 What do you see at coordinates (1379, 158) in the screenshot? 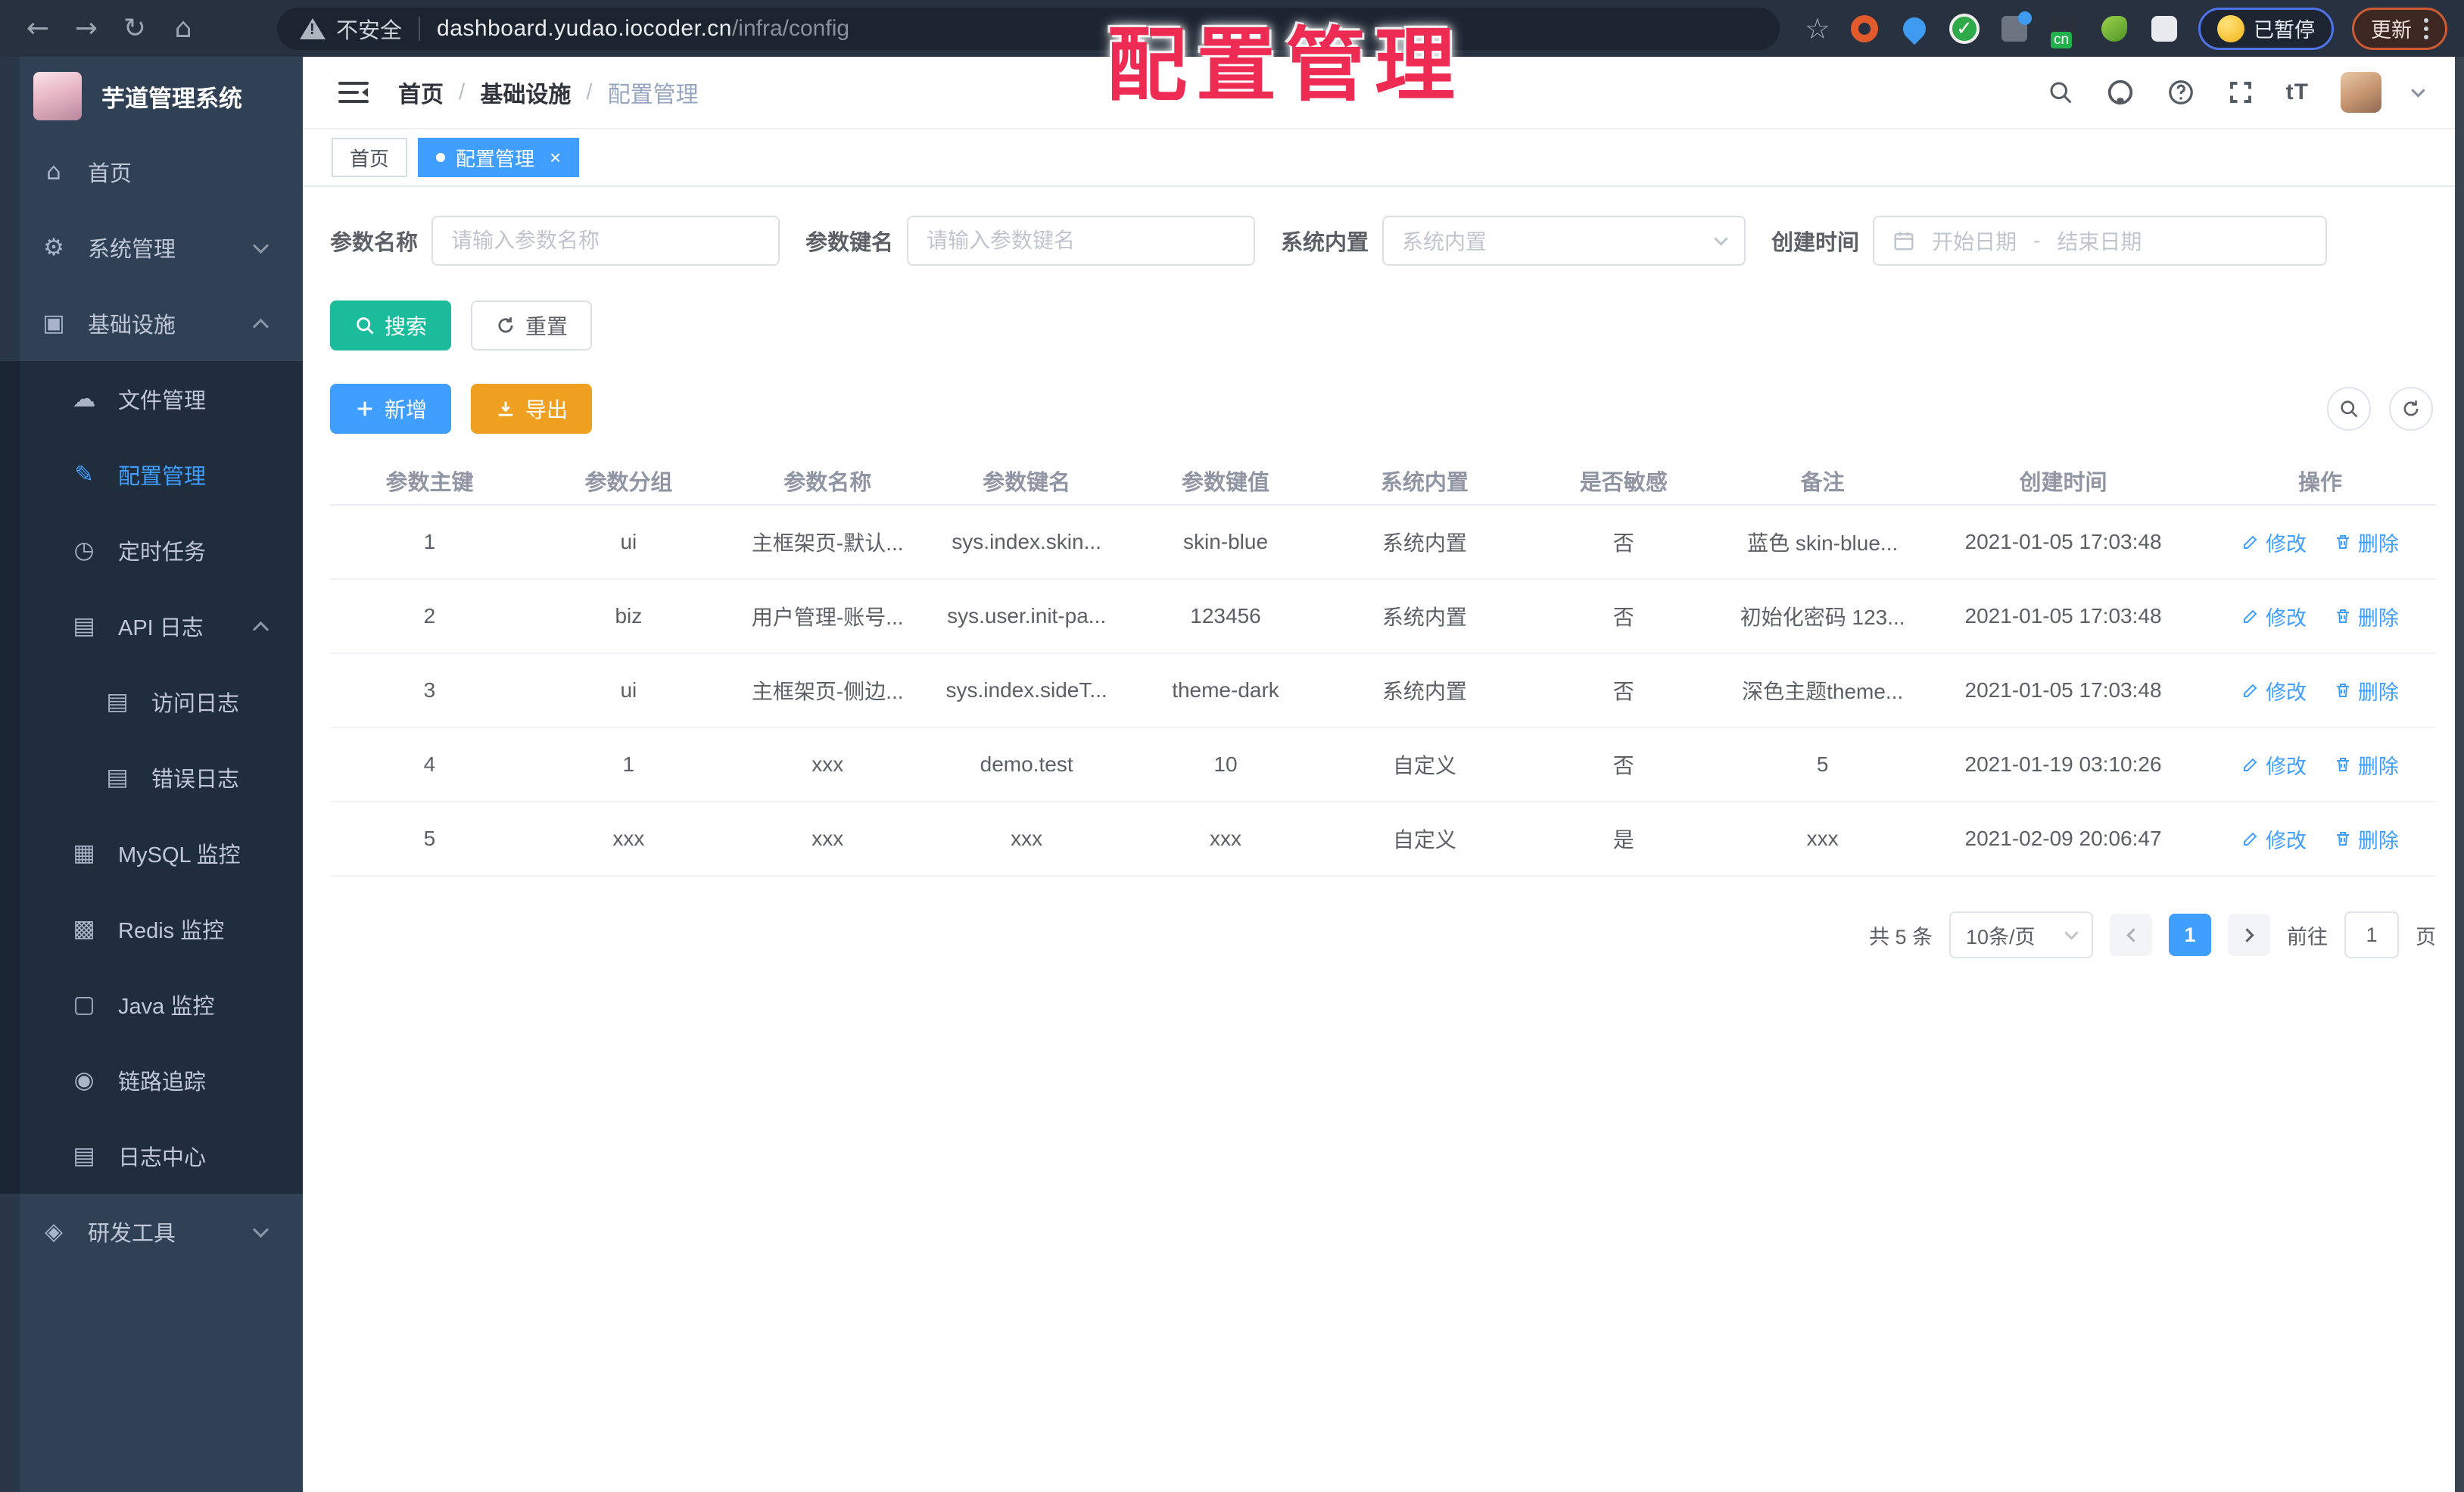
I see `tag-bar: 首页 配置管理 ×` at bounding box center [1379, 158].